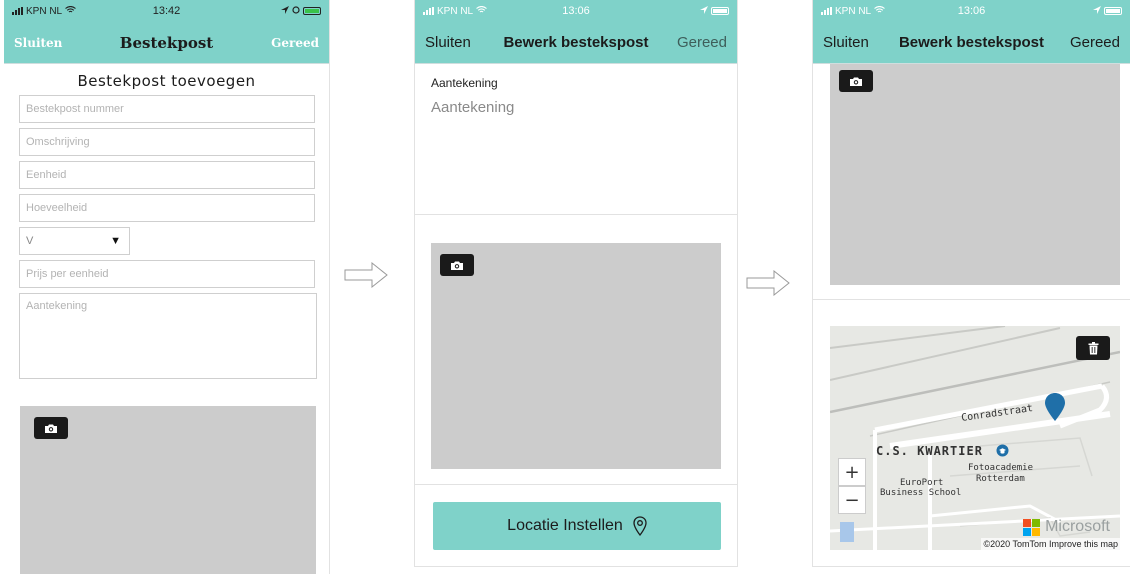 Image resolution: width=1130 pixels, height=574 pixels. What do you see at coordinates (168, 336) in the screenshot?
I see `note-textarea` at bounding box center [168, 336].